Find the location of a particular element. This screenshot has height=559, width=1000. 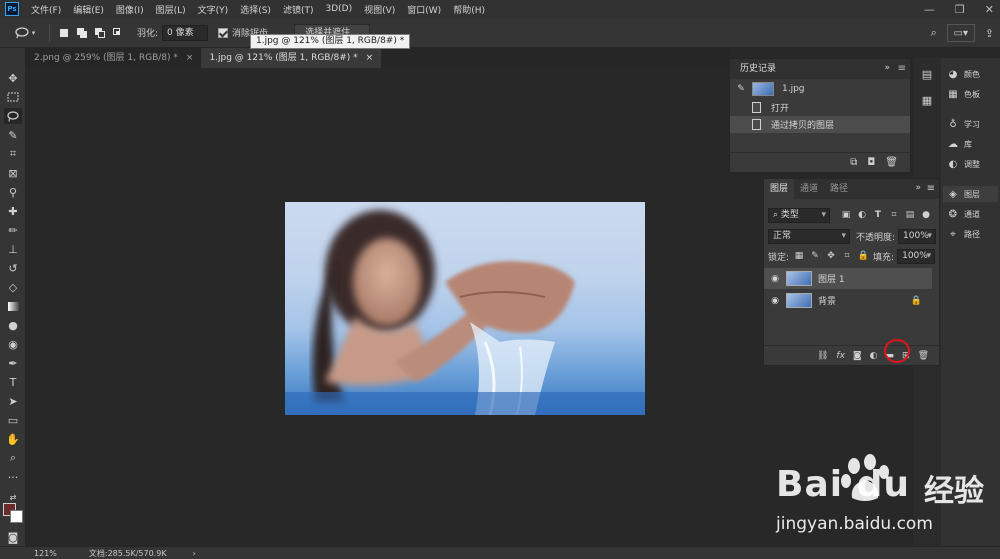

new-document-from-state-icon: ⧉ is located at coordinates (853, 162).